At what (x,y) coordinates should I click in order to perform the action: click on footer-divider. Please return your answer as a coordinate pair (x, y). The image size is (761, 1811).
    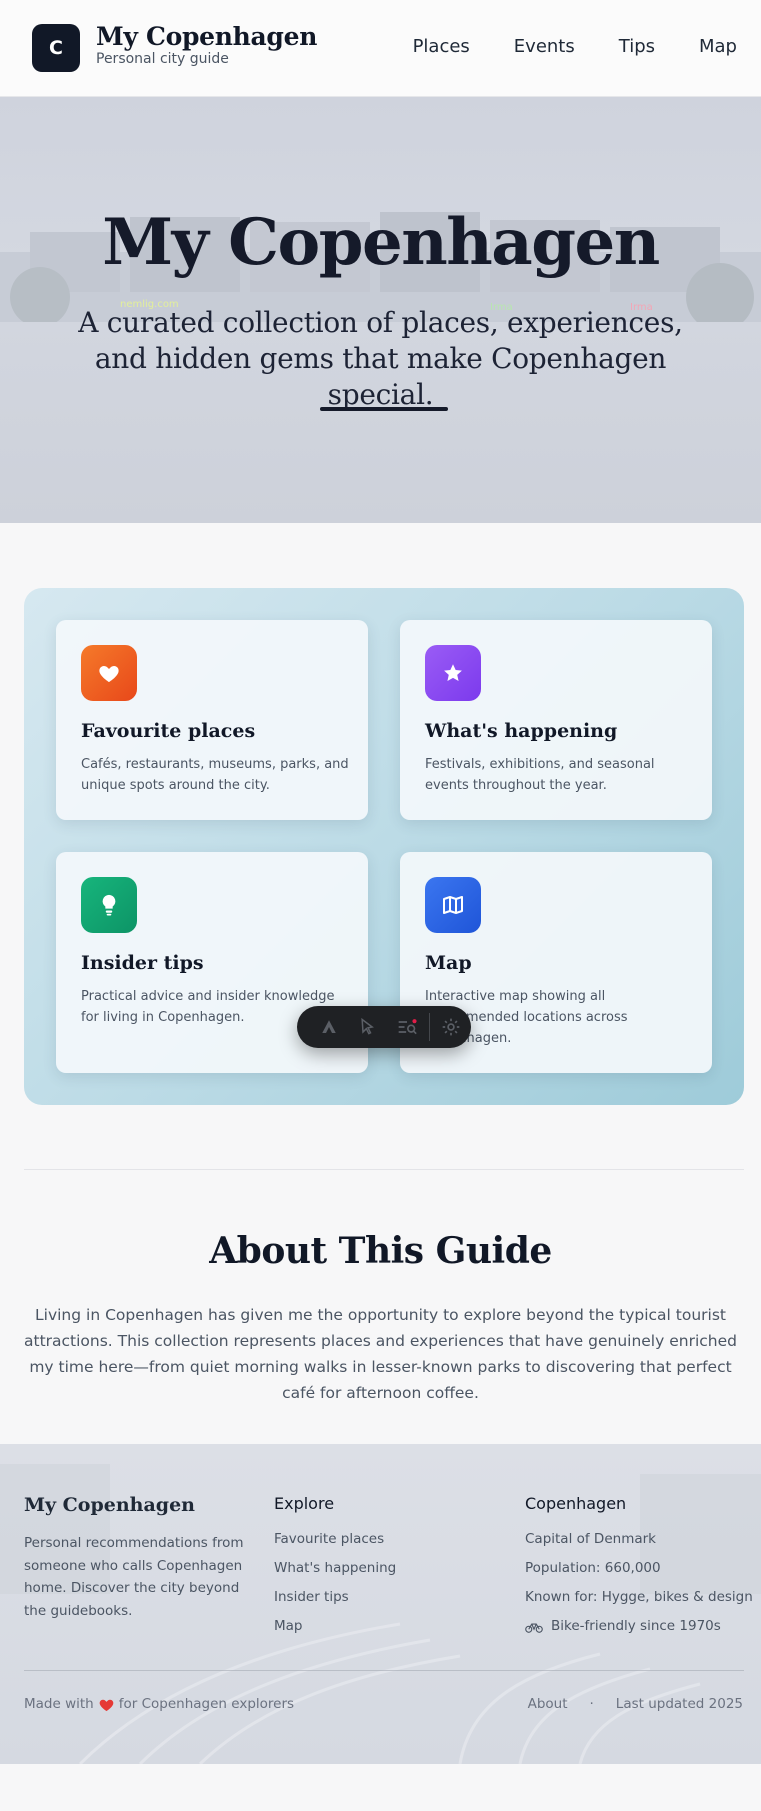
    Looking at the image, I should click on (384, 1670).